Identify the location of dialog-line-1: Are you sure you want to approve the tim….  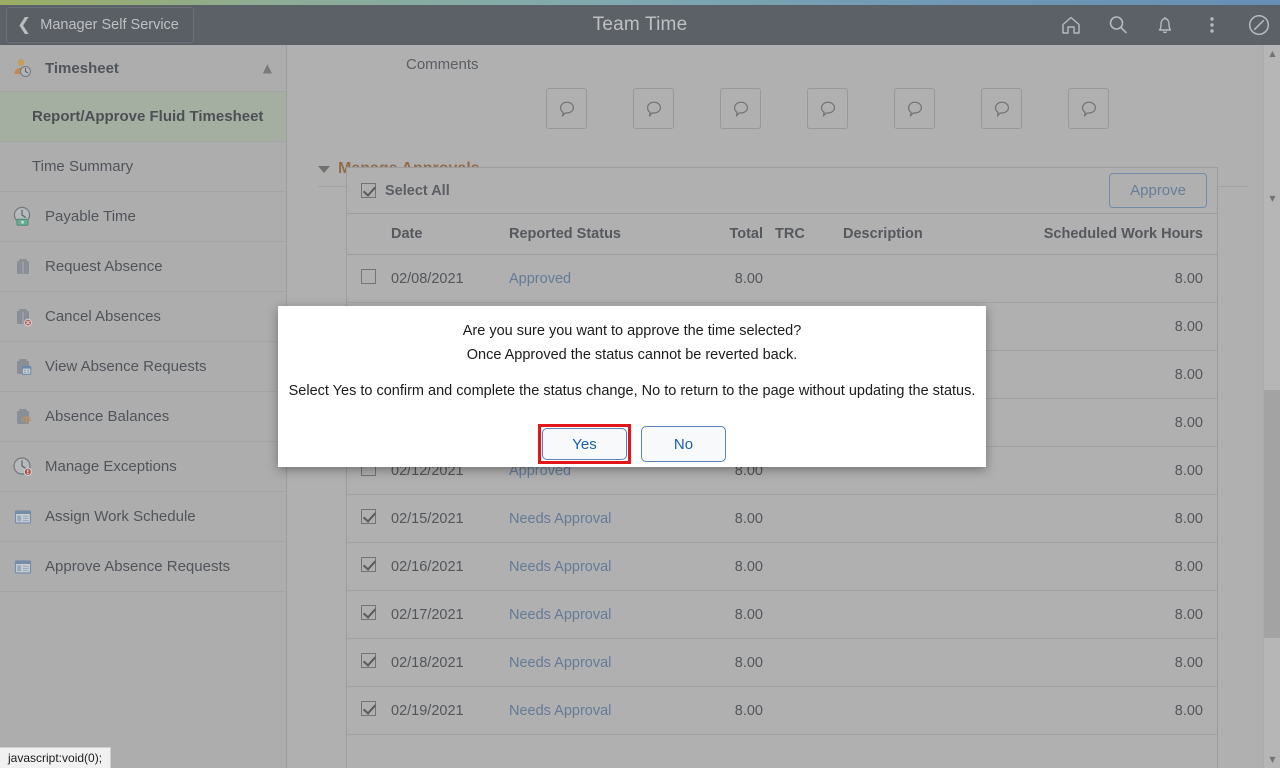
(632, 331).